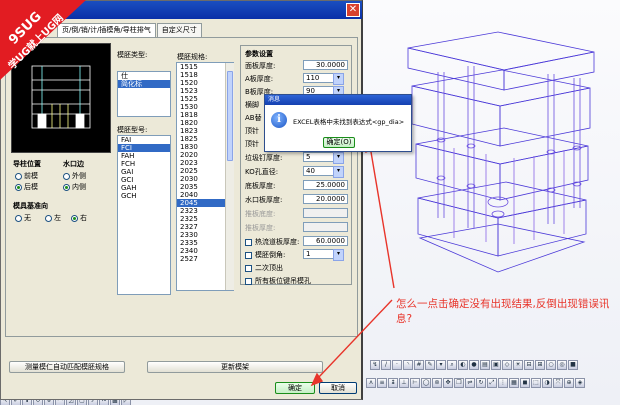 The height and width of the screenshot is (405, 620). What do you see at coordinates (279, 120) in the screenshot?
I see `info-icon: i` at bounding box center [279, 120].